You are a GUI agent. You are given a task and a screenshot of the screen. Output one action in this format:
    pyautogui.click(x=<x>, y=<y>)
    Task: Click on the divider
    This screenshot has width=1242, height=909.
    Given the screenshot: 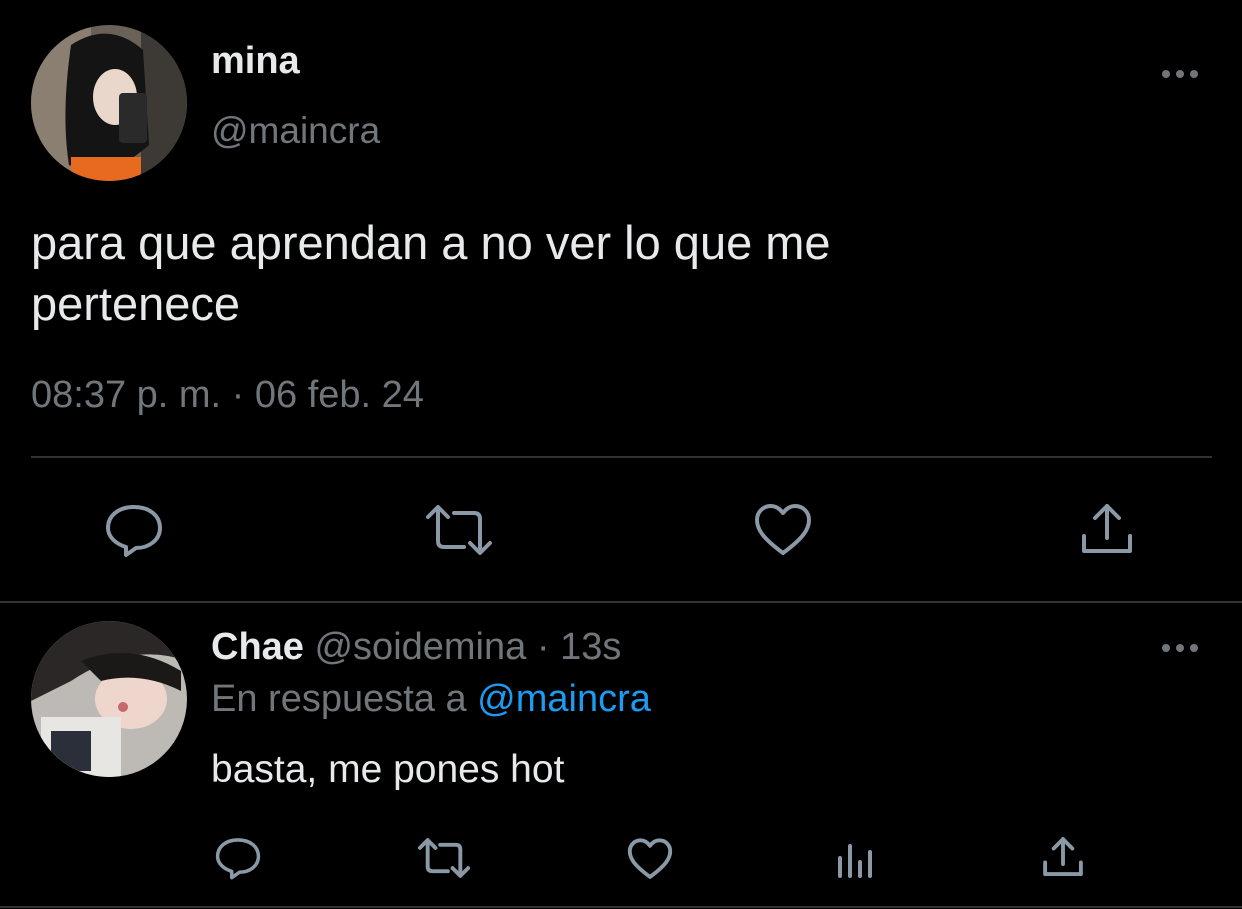 What is the action you would take?
    pyautogui.click(x=621, y=457)
    